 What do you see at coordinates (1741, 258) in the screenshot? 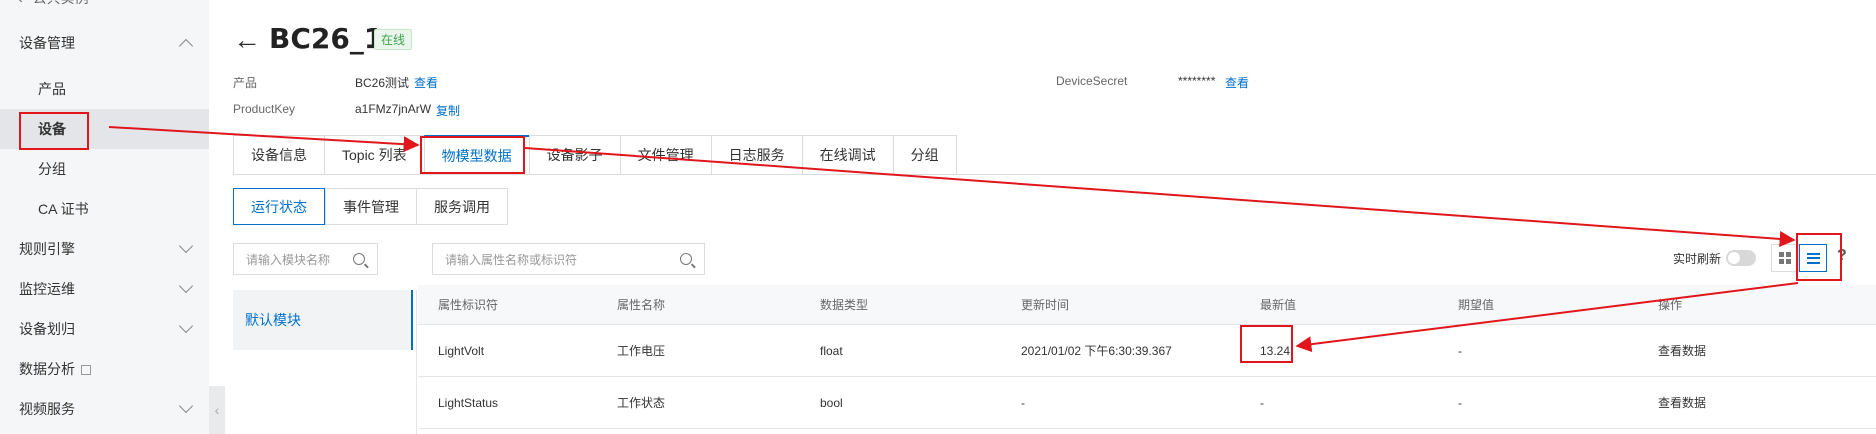
I see `realtime-refresh-toggle` at bounding box center [1741, 258].